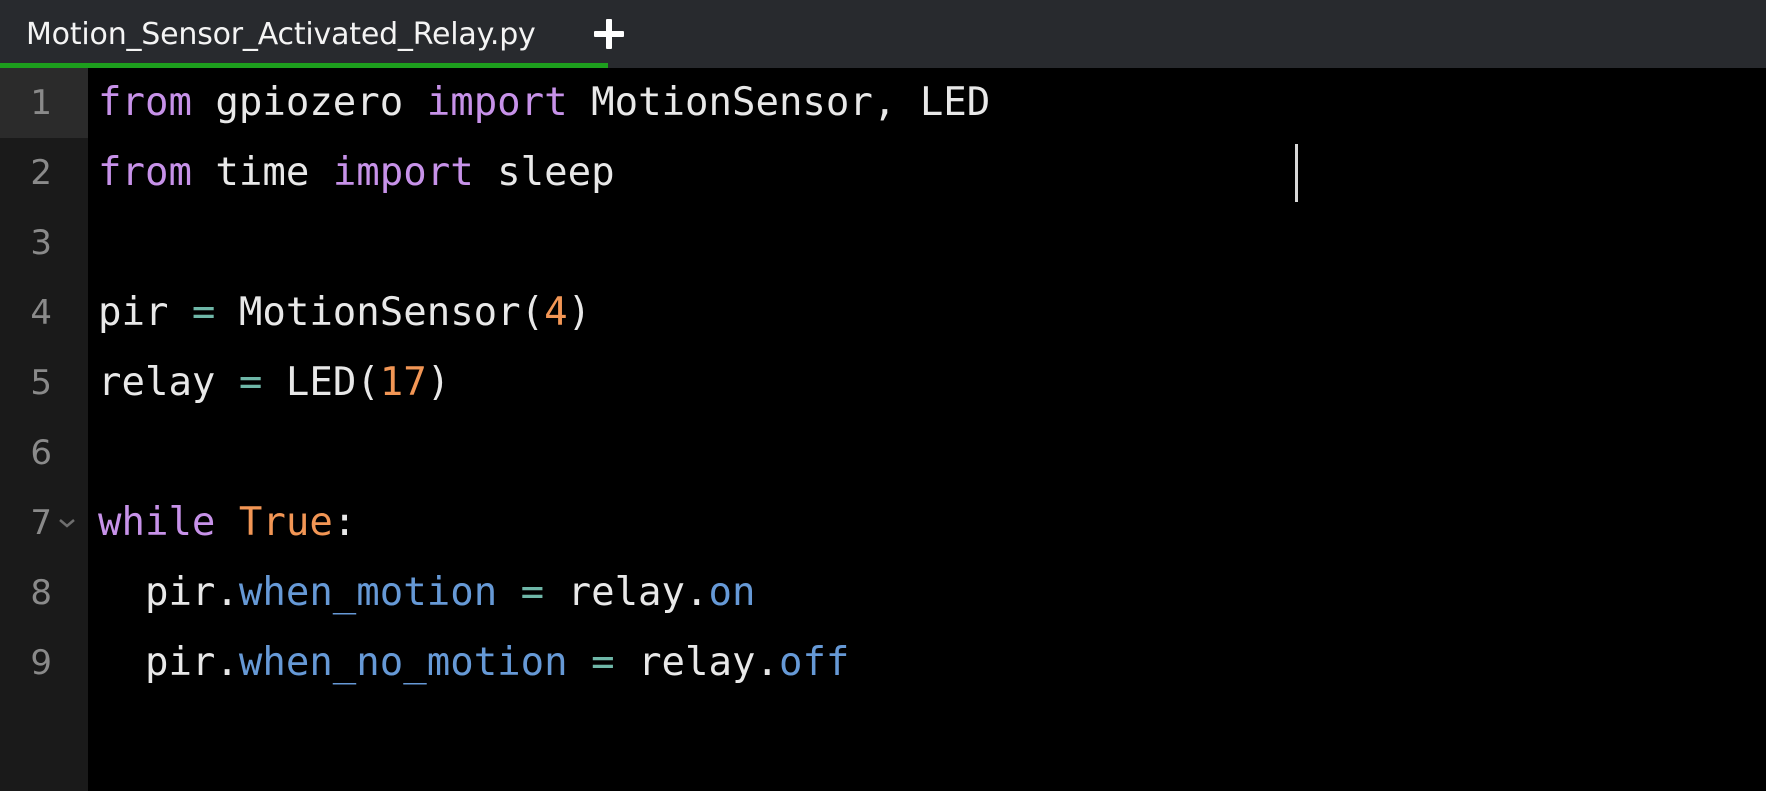  I want to click on code-token: pir, so click(145, 312).